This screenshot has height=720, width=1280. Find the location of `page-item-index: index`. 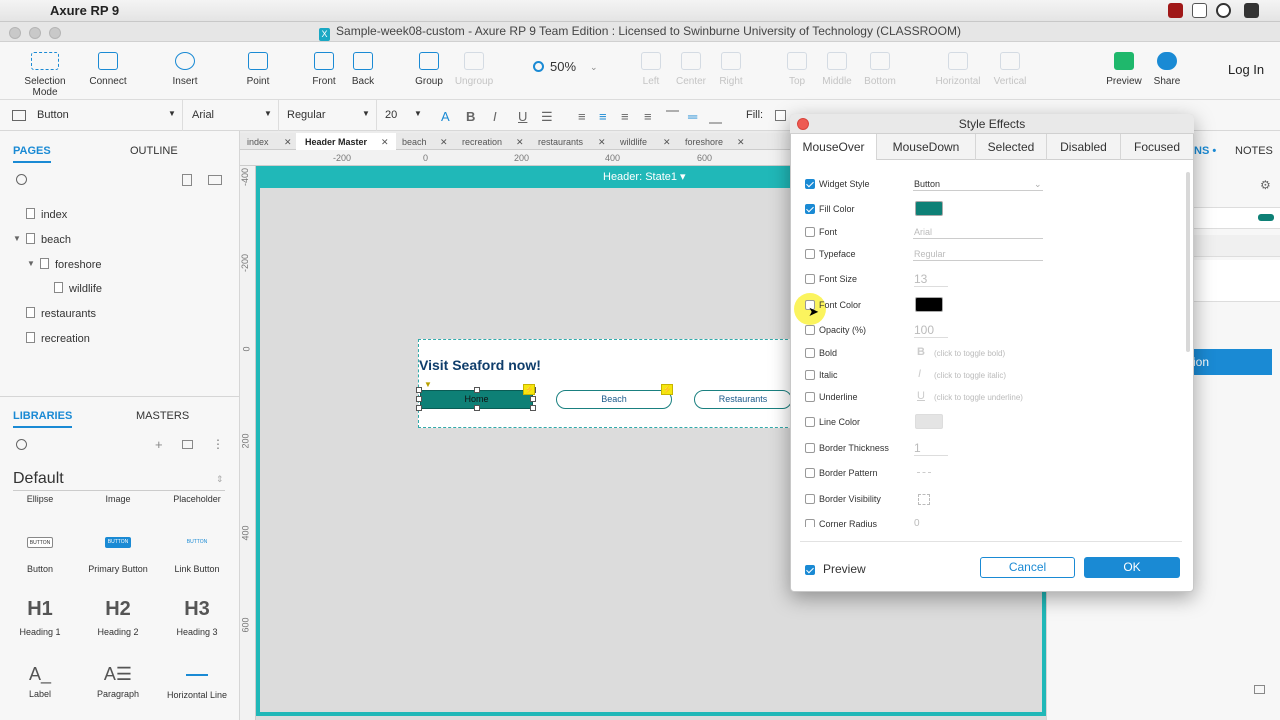

page-item-index: index is located at coordinates (46, 214).